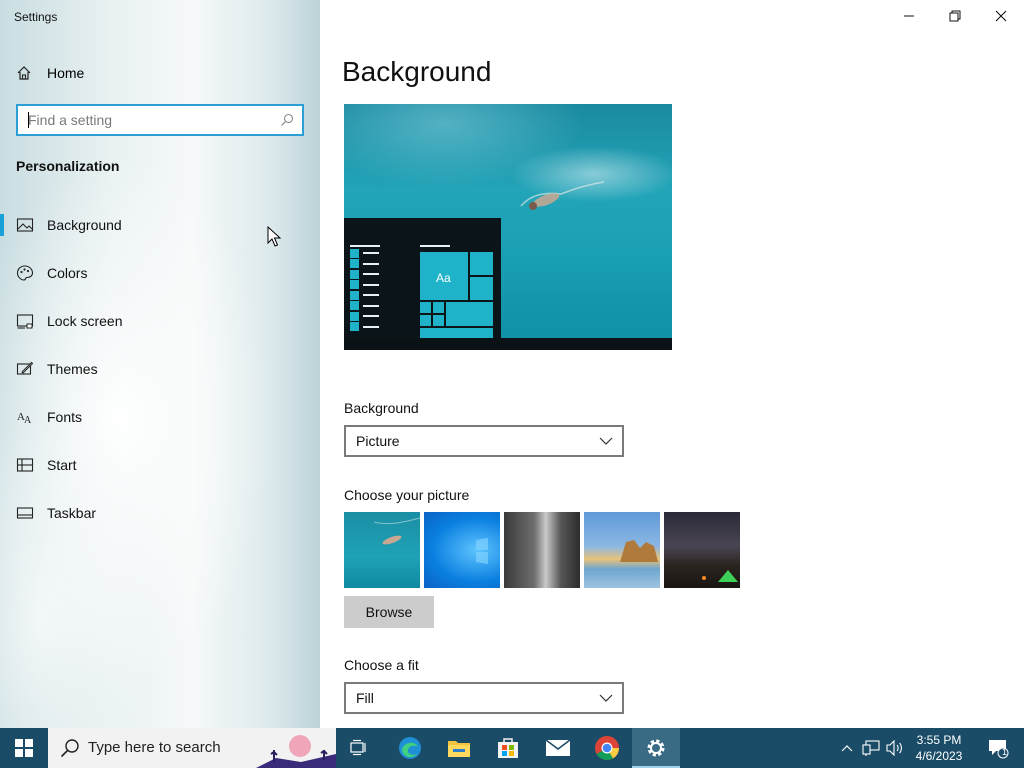 This screenshot has height=768, width=1024. I want to click on mail-taskbar-button, so click(558, 748).